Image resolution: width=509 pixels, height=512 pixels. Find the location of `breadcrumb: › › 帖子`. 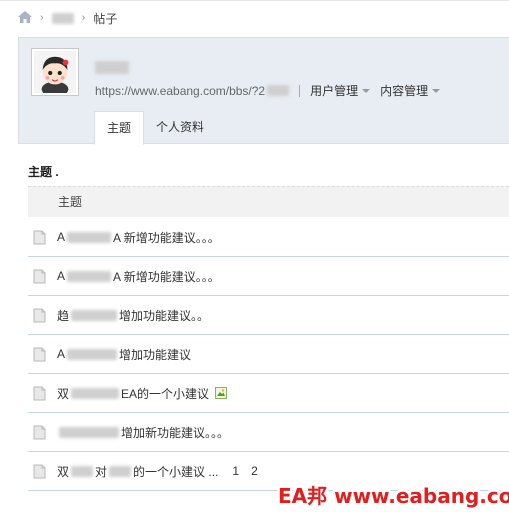

breadcrumb: › › 帖子 is located at coordinates (67, 18).